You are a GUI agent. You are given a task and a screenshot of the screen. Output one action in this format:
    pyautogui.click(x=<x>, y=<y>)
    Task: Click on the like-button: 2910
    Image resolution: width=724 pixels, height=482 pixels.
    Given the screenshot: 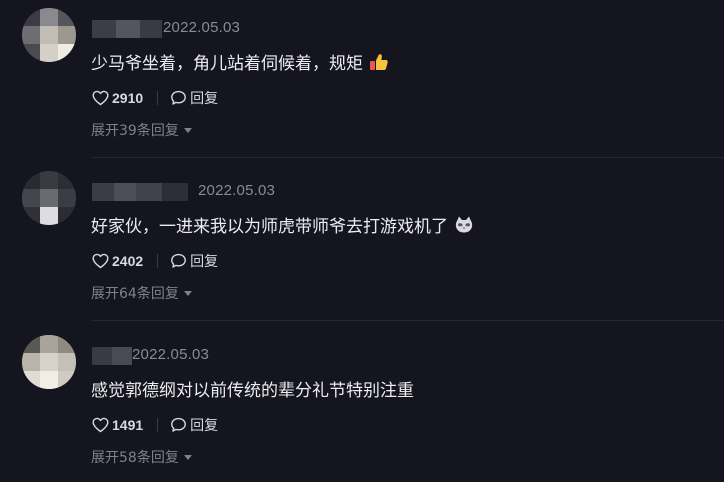 What is the action you would take?
    pyautogui.click(x=117, y=98)
    